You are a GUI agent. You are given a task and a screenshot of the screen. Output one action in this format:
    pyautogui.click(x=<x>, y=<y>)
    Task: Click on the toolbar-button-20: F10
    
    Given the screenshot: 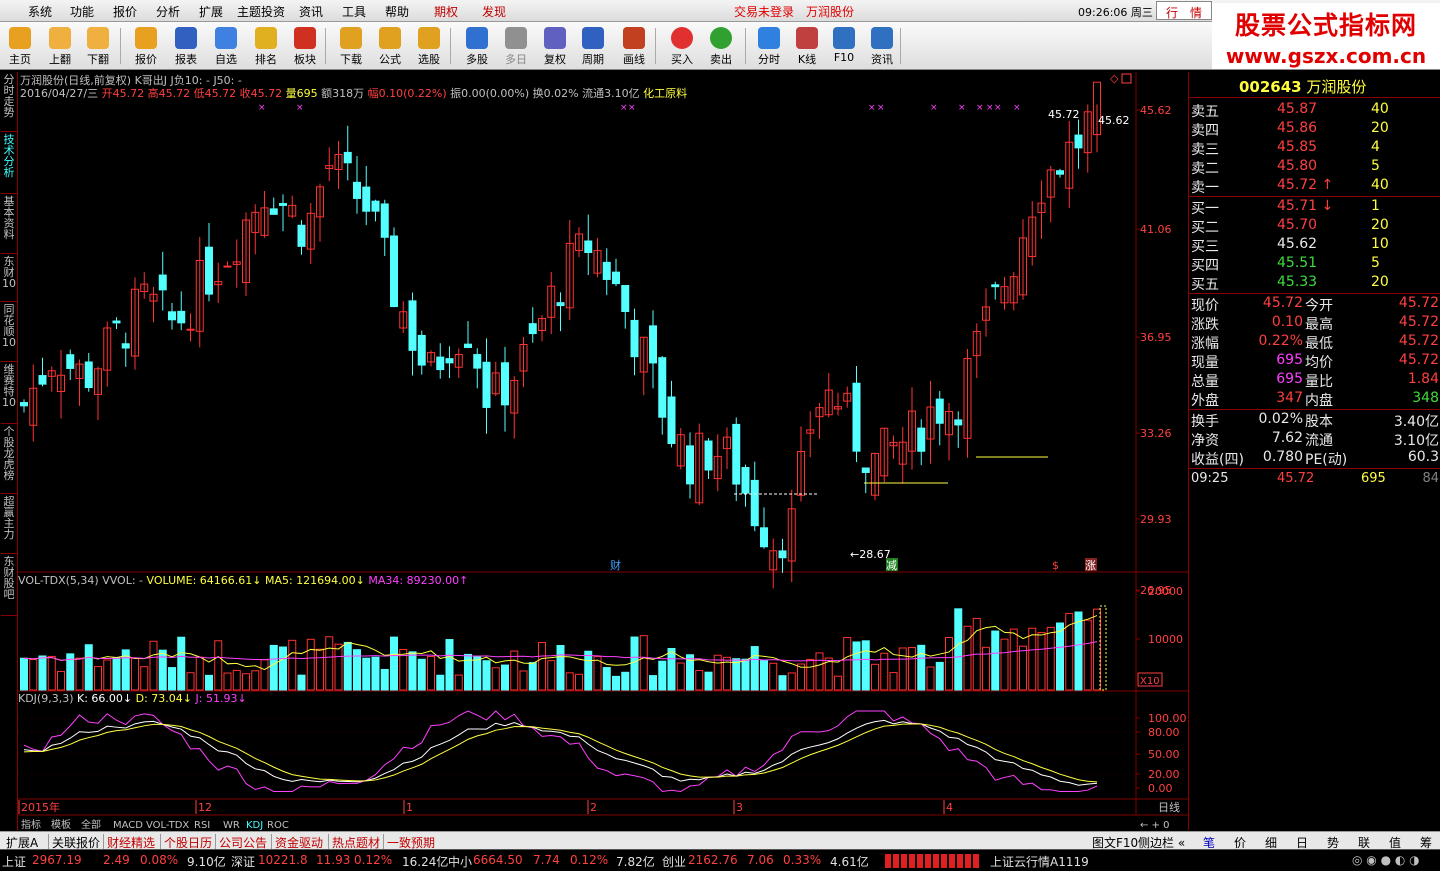 What is the action you would take?
    pyautogui.click(x=844, y=46)
    